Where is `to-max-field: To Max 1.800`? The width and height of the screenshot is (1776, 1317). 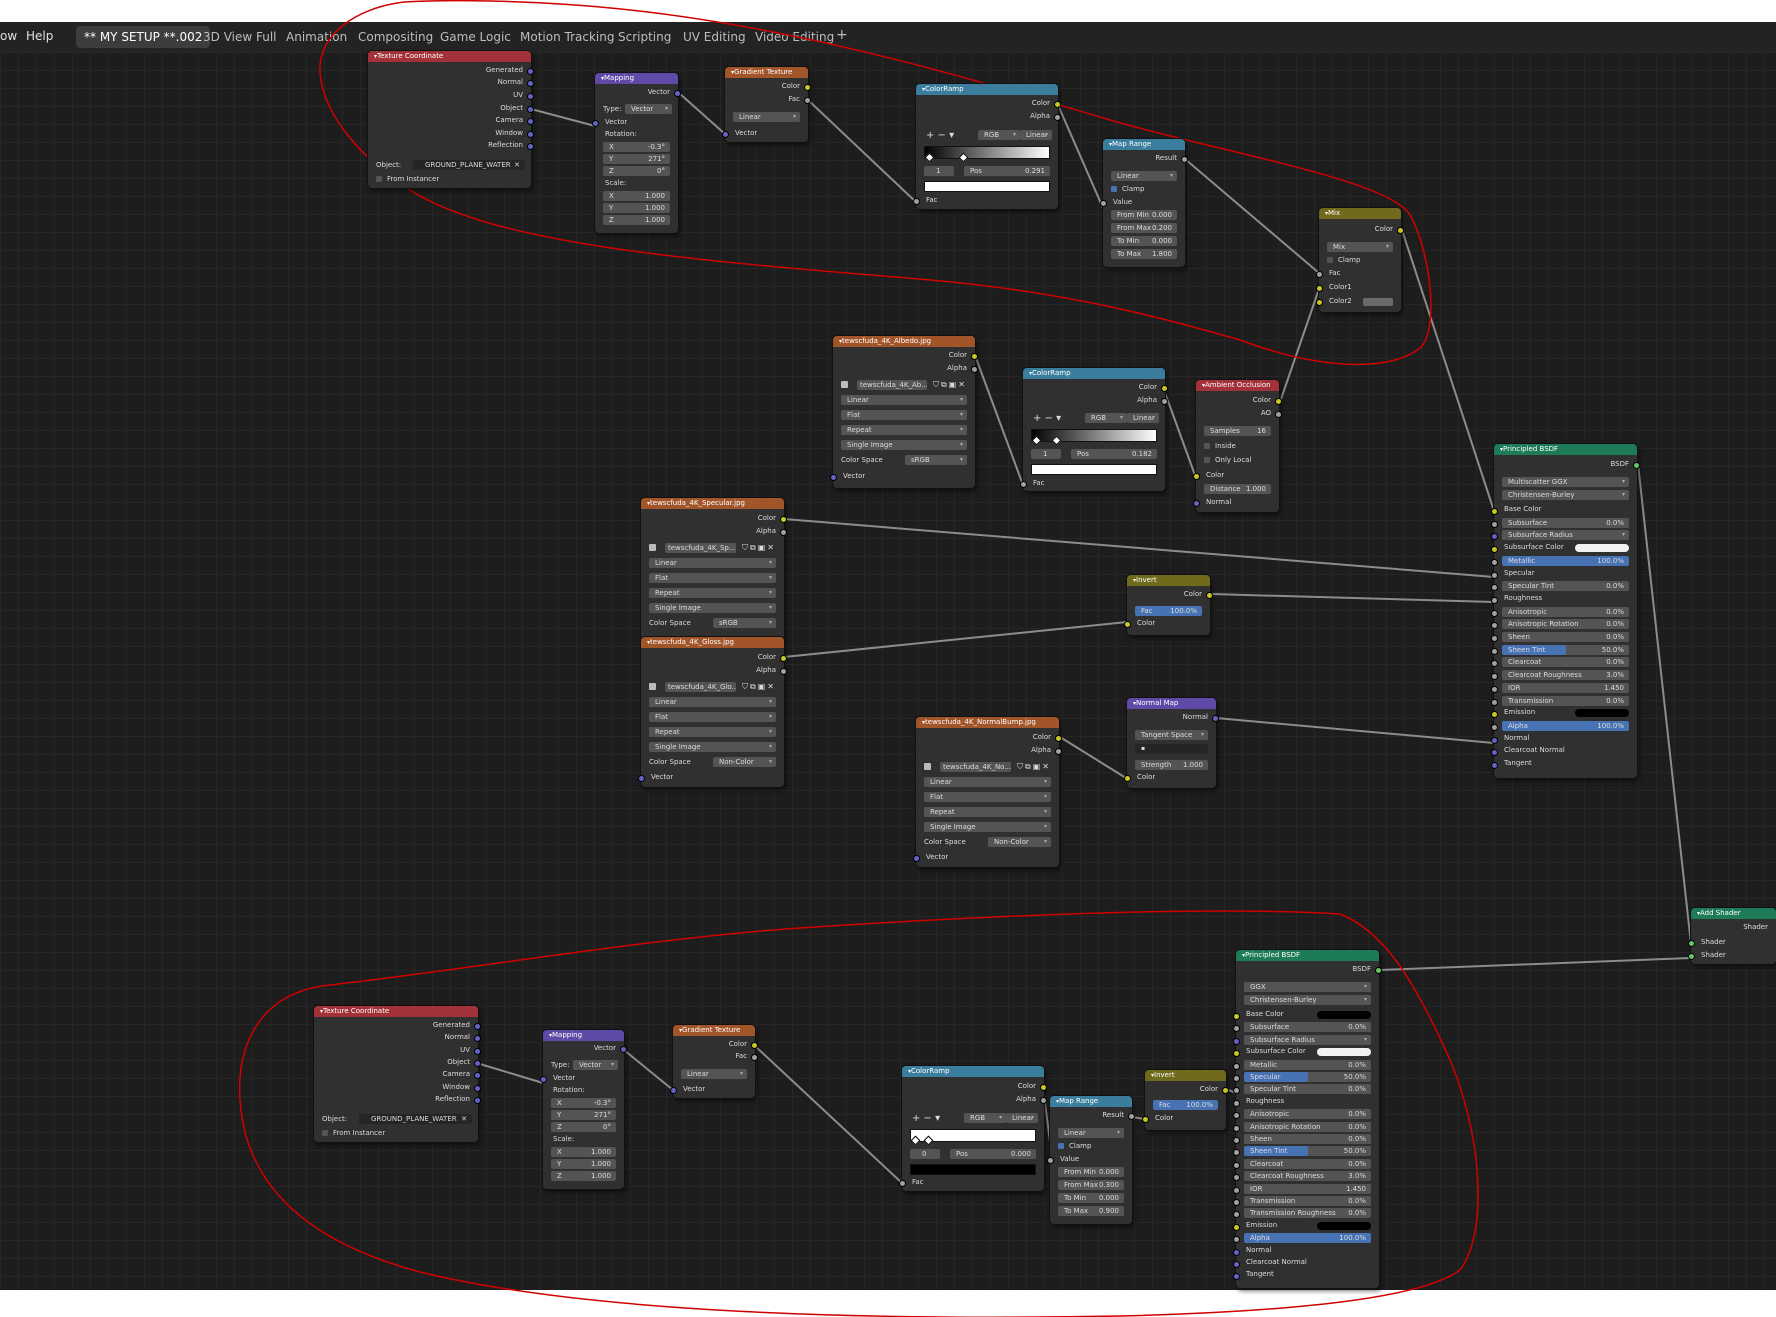 to-max-field: To Max 1.800 is located at coordinates (1144, 254).